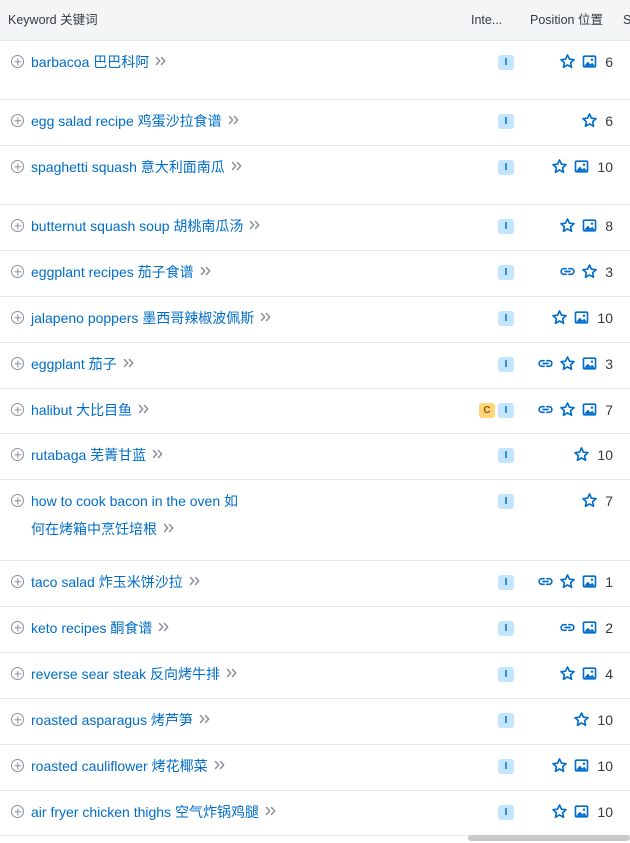  Describe the element at coordinates (241, 455) in the screenshot. I see `keyword-cell: rutabaga 芜菁甘蓝` at that location.